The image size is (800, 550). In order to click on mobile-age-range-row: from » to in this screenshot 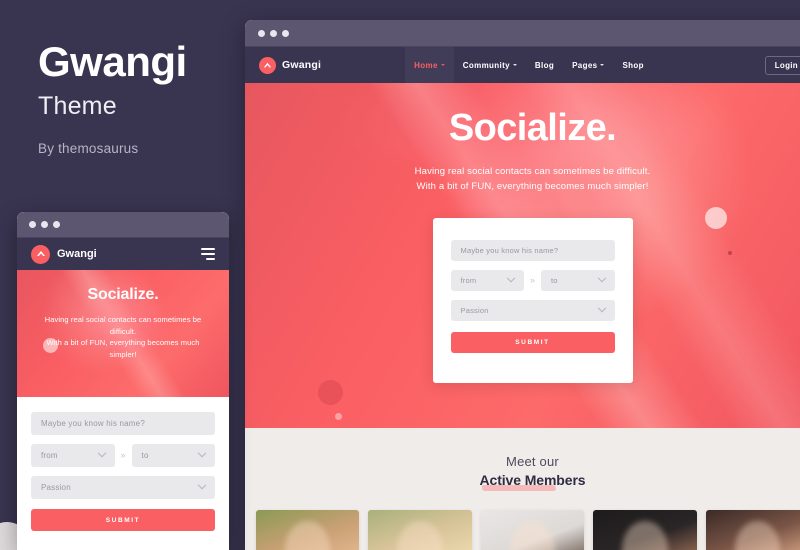, I will do `click(123, 455)`.